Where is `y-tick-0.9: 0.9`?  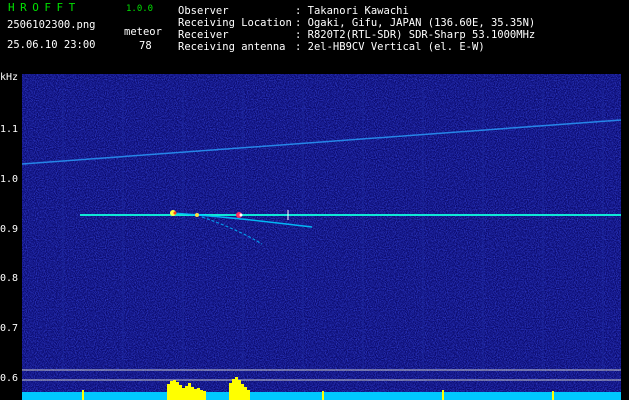
y-tick-0.9: 0.9 is located at coordinates (9, 229).